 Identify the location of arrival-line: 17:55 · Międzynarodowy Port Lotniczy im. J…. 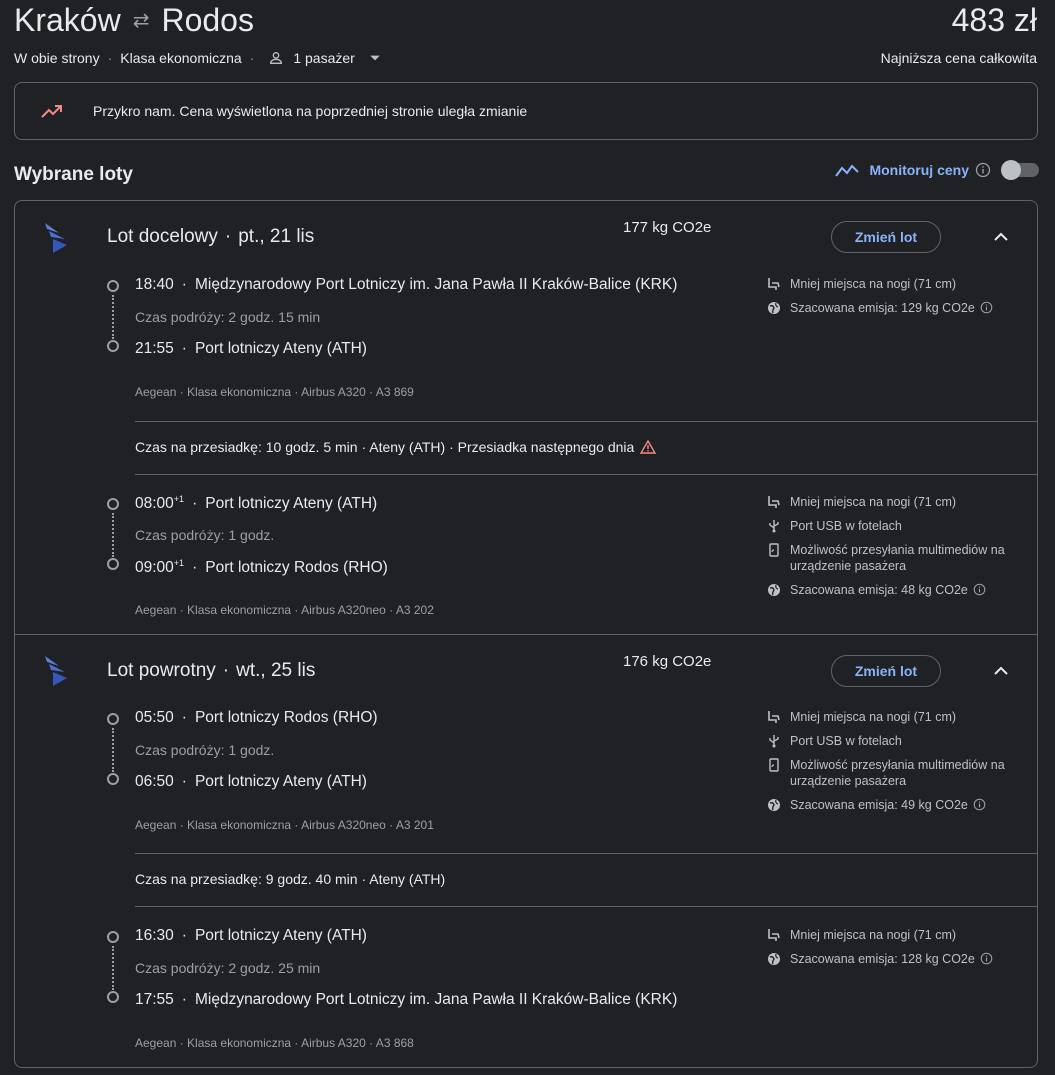
(406, 999).